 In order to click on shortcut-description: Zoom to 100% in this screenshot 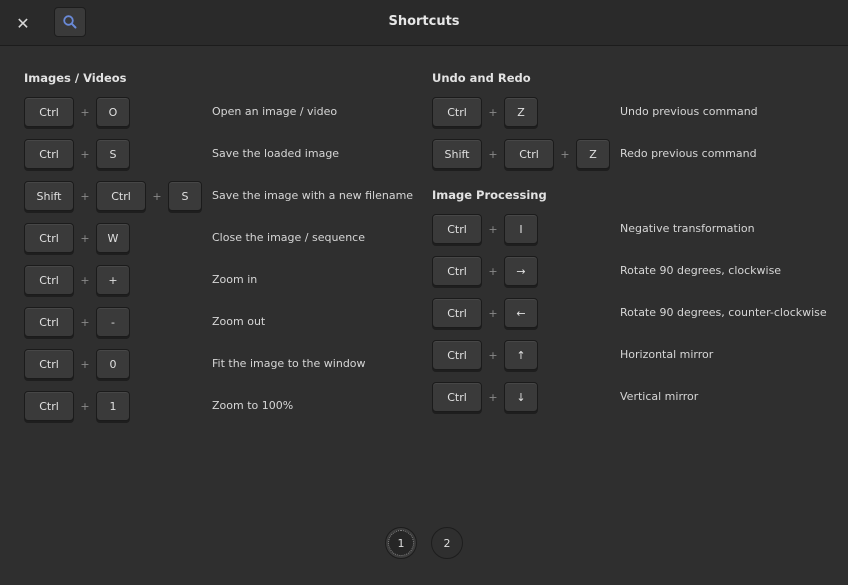, I will do `click(253, 405)`.